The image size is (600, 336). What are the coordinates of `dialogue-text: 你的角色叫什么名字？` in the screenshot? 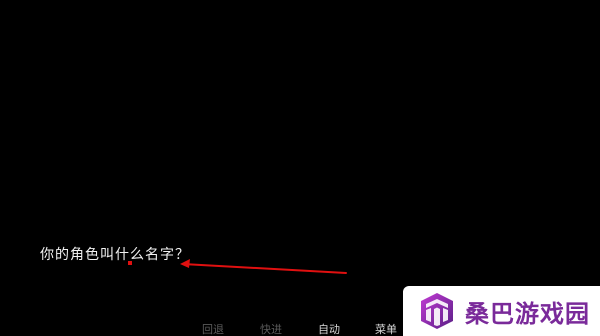 It's located at (115, 255).